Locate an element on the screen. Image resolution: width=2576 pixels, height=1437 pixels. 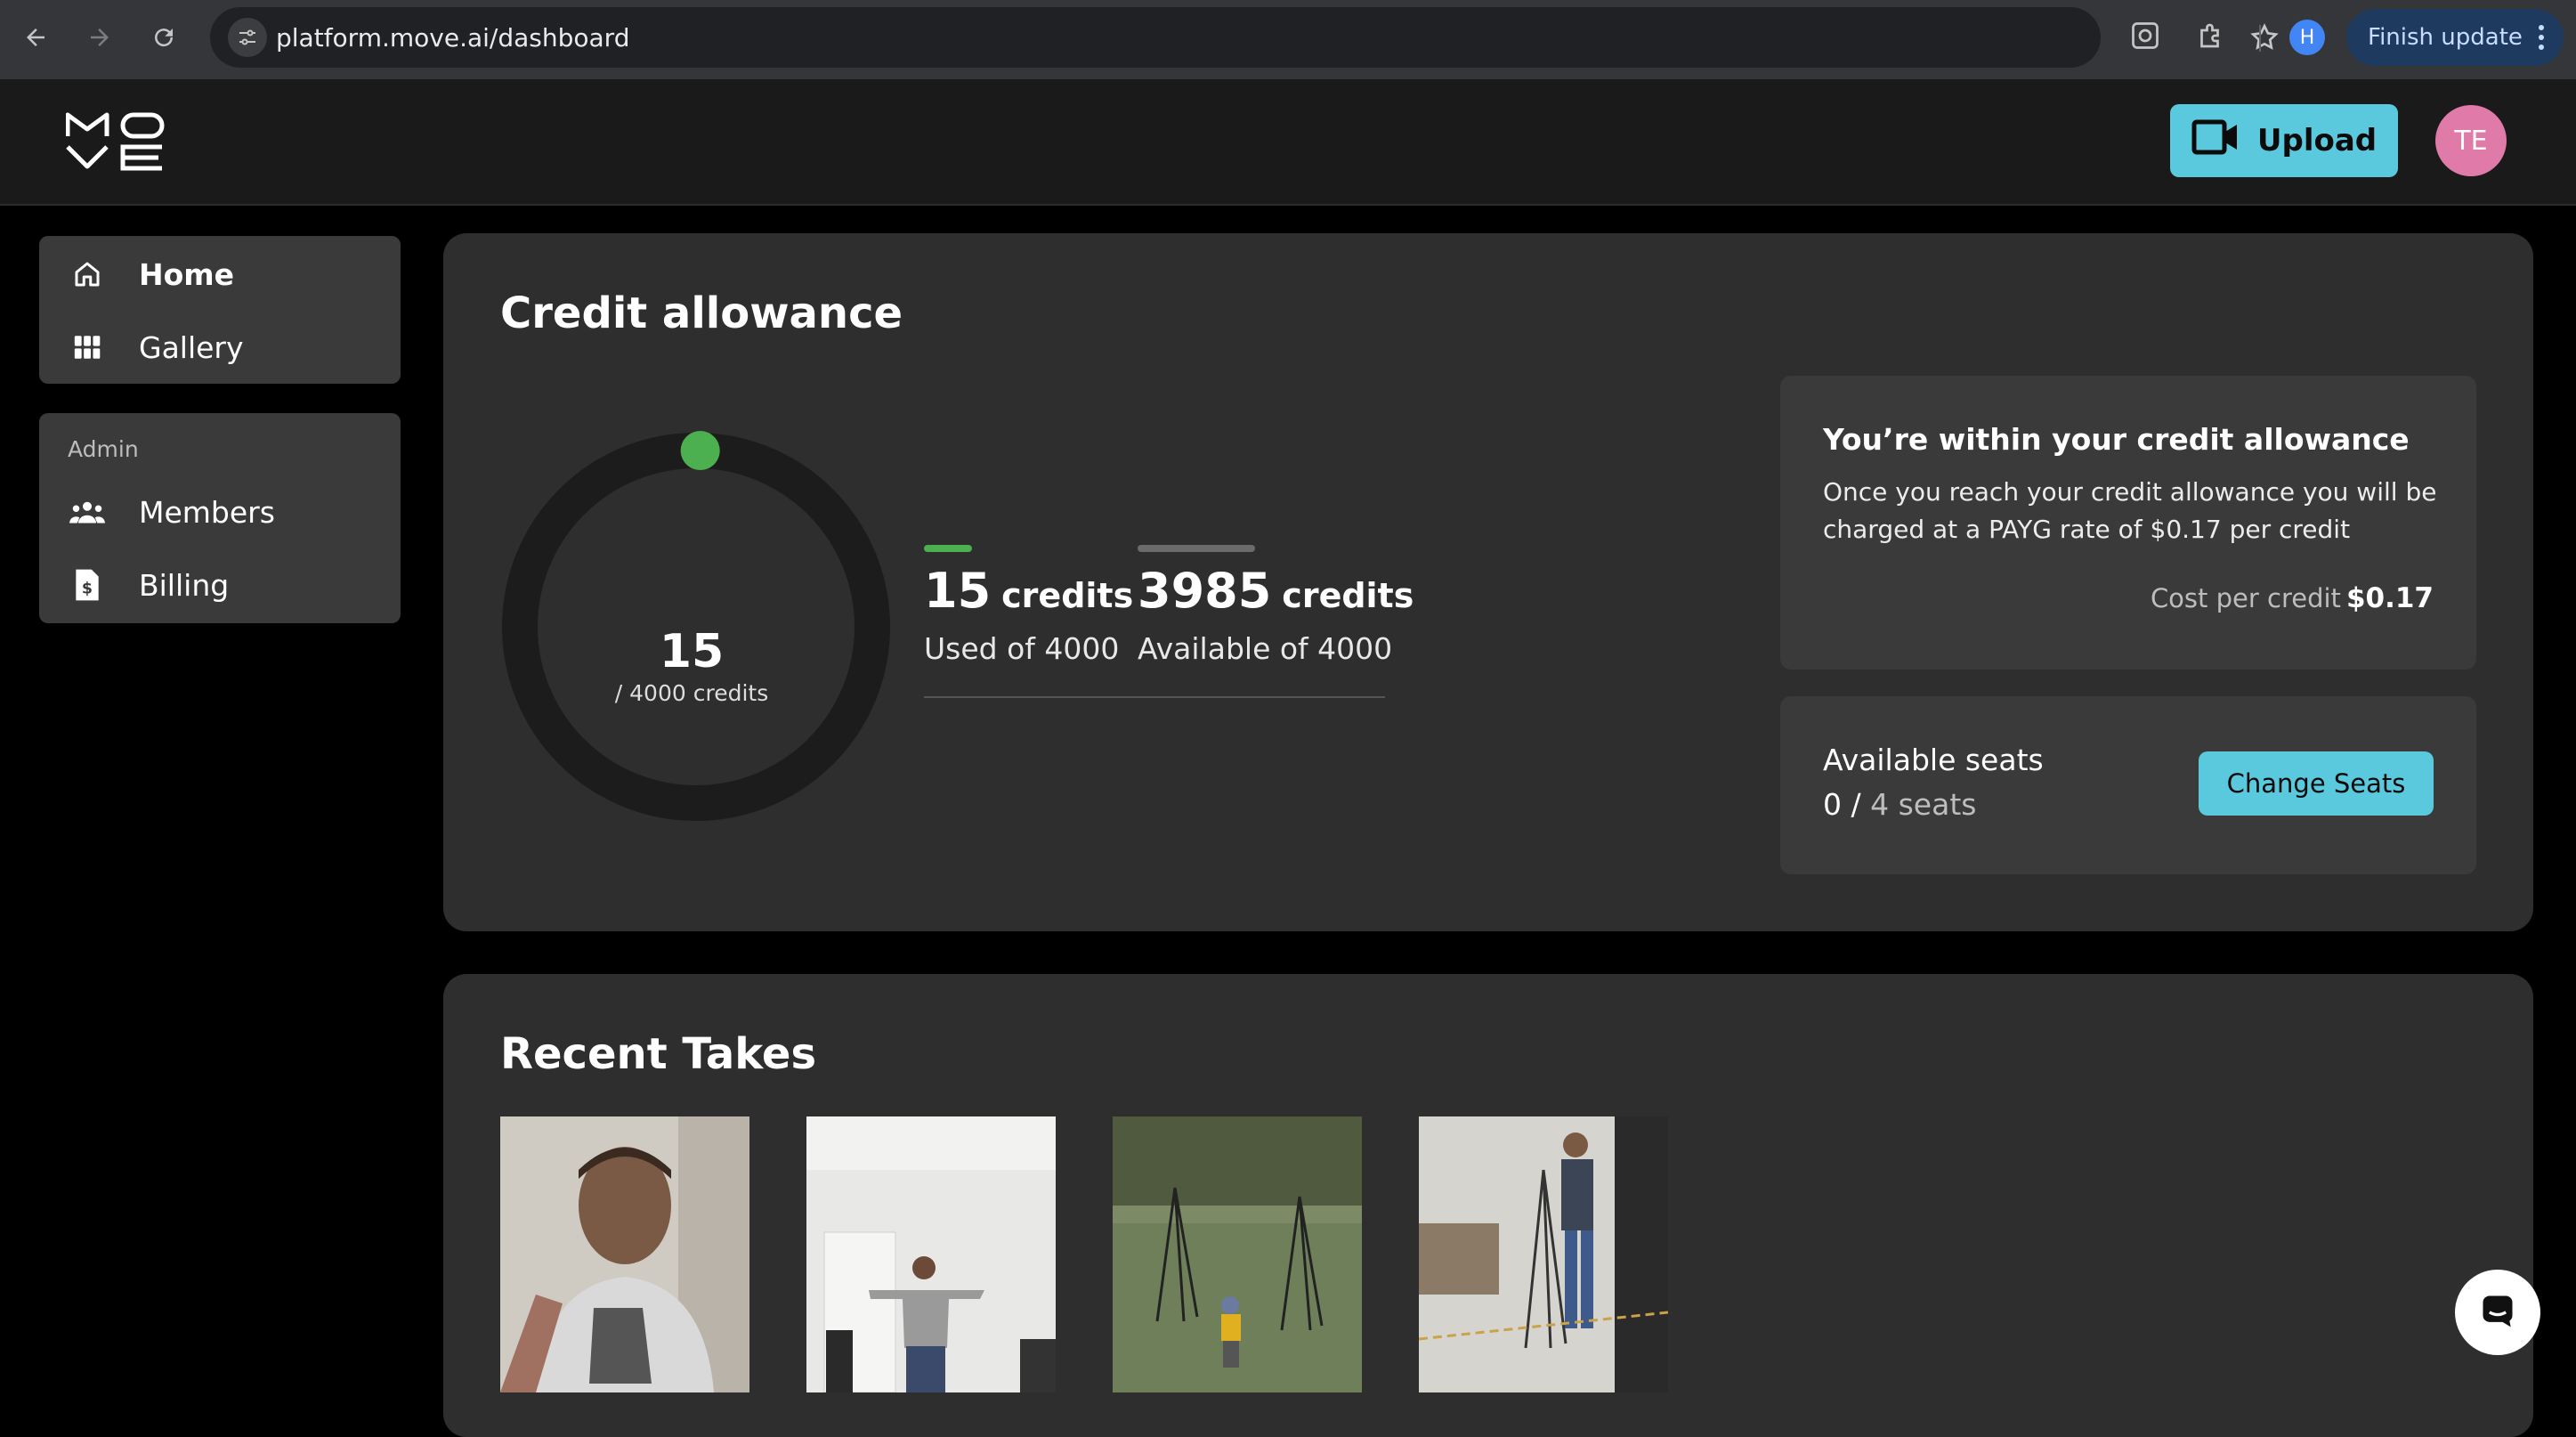
change-seats-button: Change Seats is located at coordinates (2316, 783).